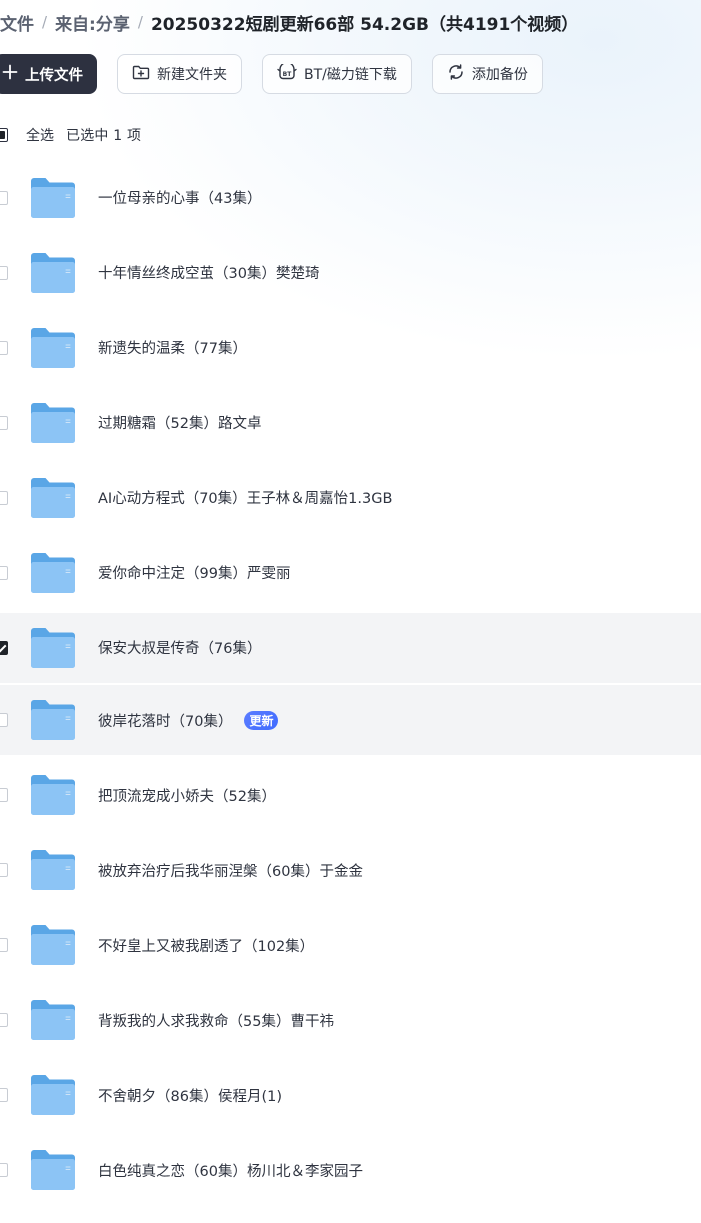 The image size is (701, 1223). I want to click on toolbar: 上传文件 新建文件夹 BT BT/磁力链下载 添加备份, so click(271, 74).